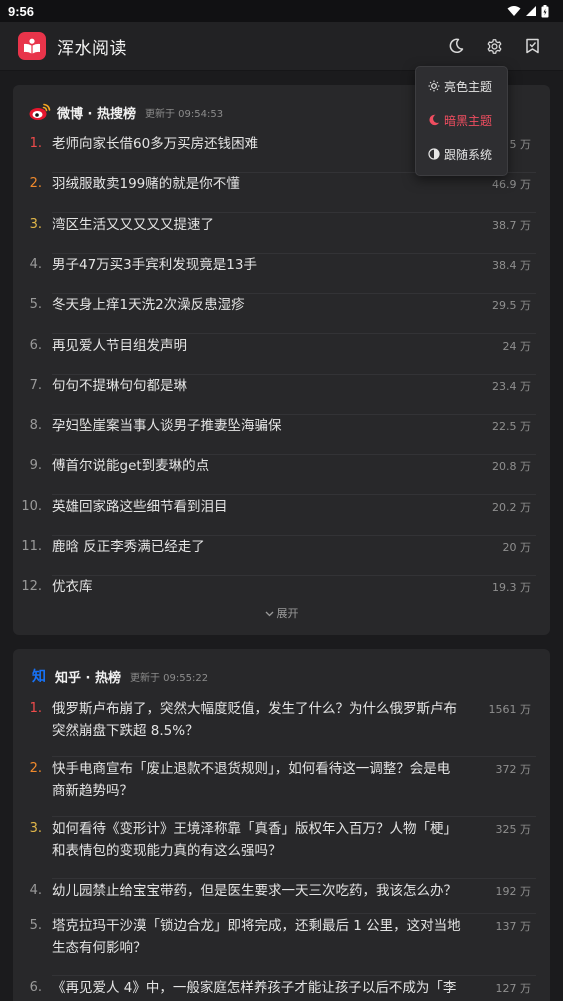 Image resolution: width=563 pixels, height=1001 pixels. I want to click on menu-item-light-theme: 亮色主题, so click(462, 86).